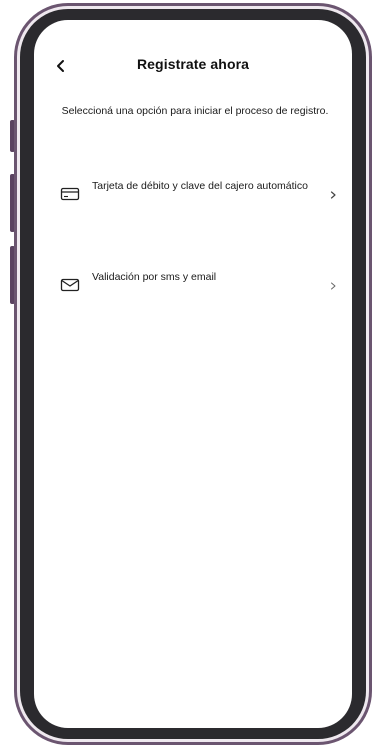  What do you see at coordinates (154, 277) in the screenshot?
I see `option-sms-email-label: Validación por sms y email` at bounding box center [154, 277].